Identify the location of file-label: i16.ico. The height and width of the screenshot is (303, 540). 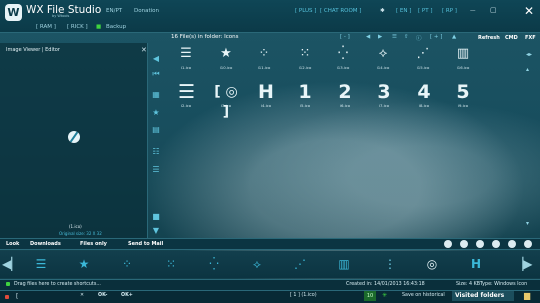
(463, 67).